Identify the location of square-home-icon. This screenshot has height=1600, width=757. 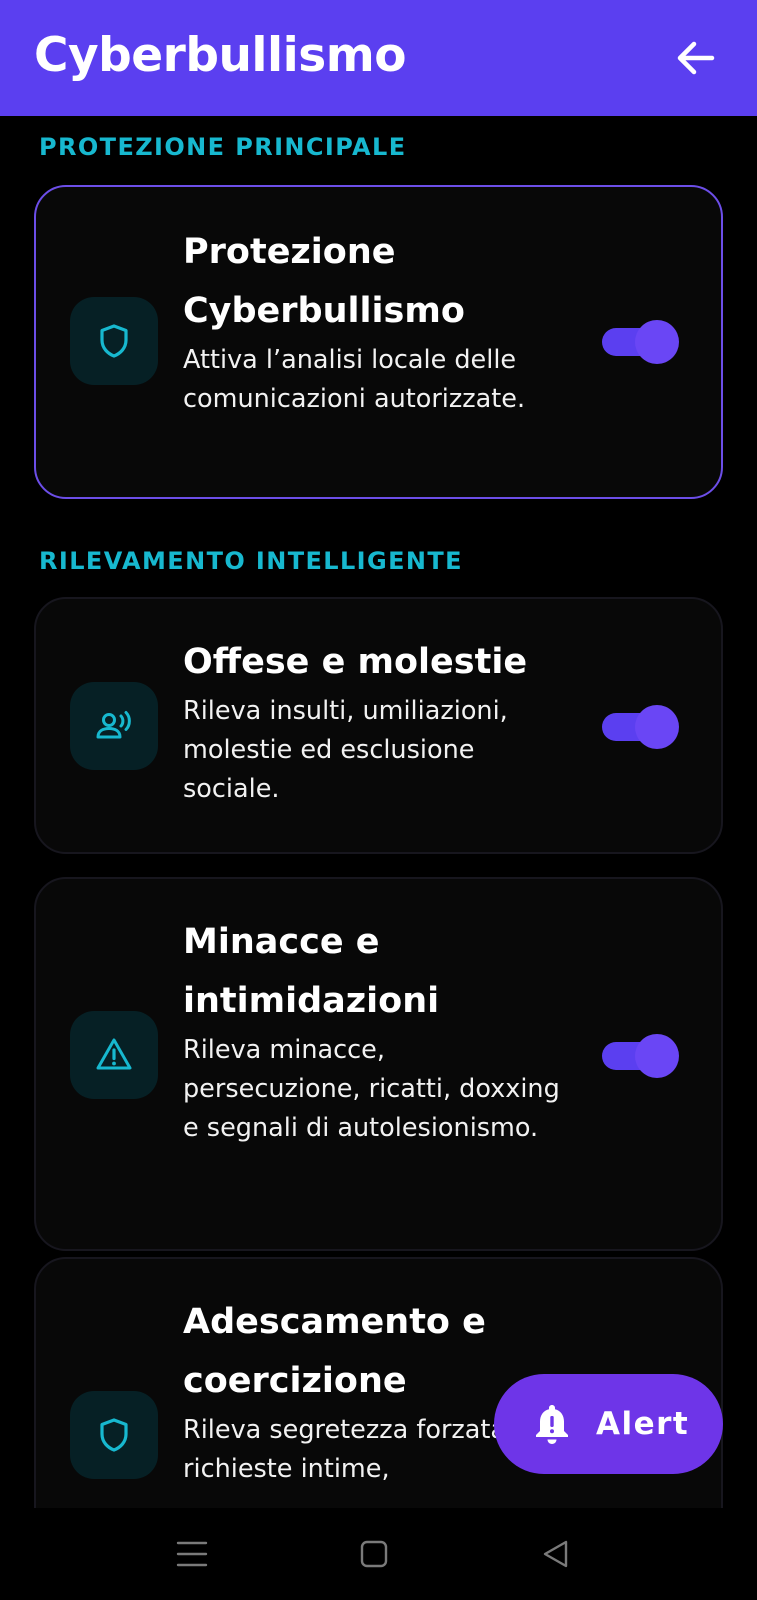
(374, 1554).